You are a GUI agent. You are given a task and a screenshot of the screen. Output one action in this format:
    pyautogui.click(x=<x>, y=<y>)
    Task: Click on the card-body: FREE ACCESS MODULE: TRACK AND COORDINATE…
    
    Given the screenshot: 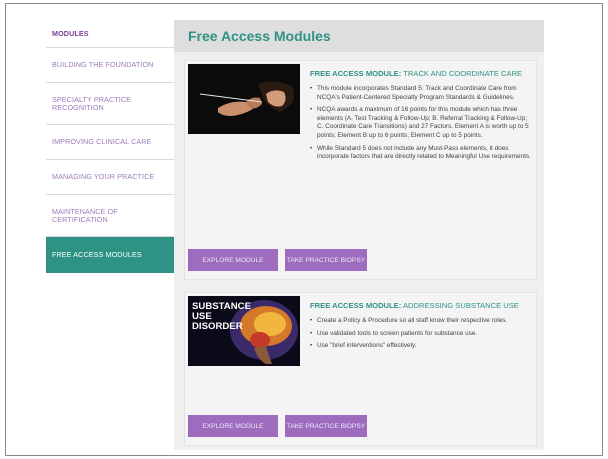 What is the action you would take?
    pyautogui.click(x=421, y=117)
    